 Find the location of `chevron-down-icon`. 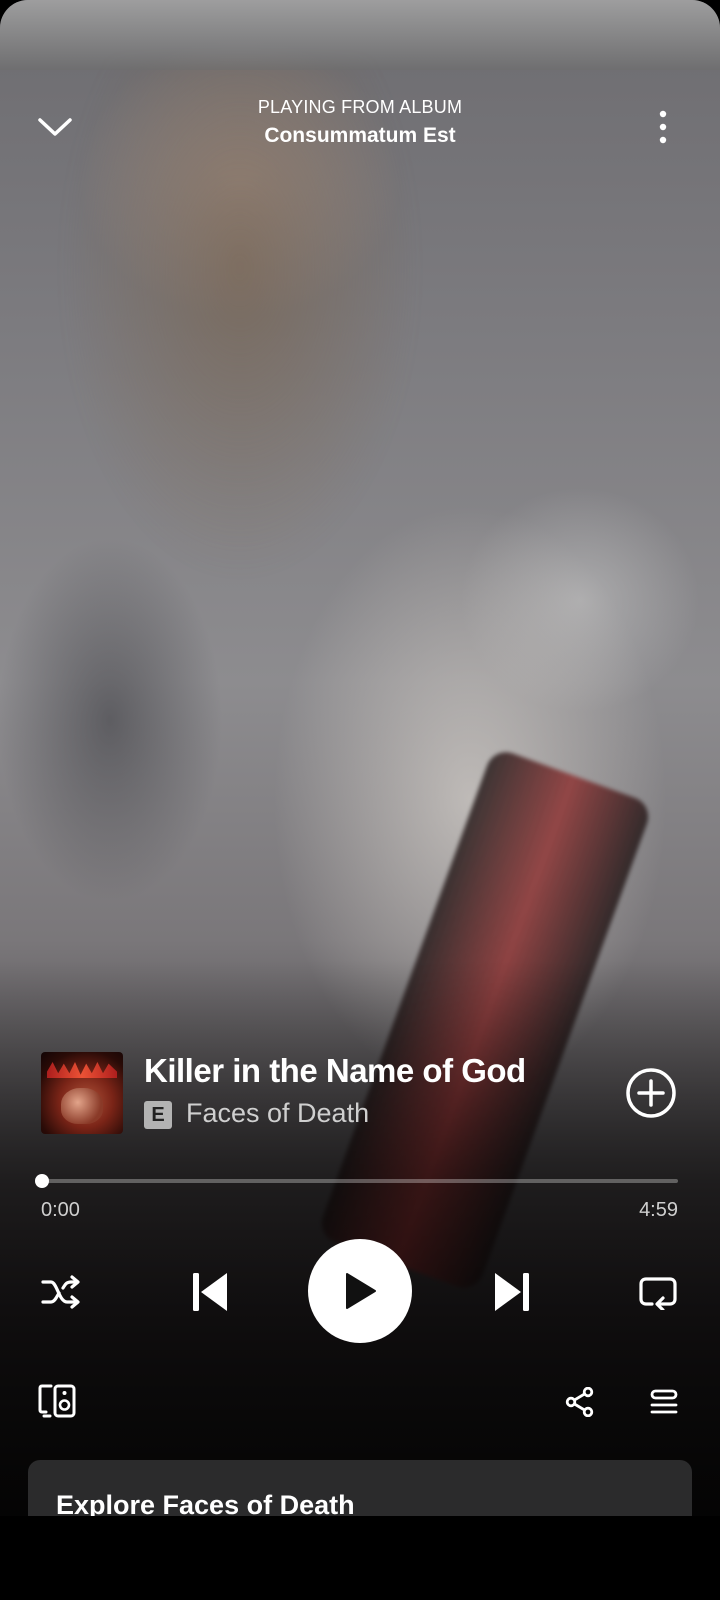

chevron-down-icon is located at coordinates (55, 127).